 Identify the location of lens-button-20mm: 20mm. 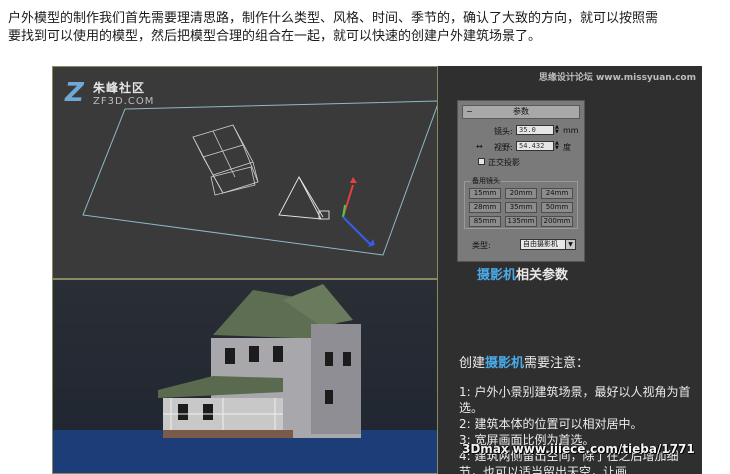
(521, 193).